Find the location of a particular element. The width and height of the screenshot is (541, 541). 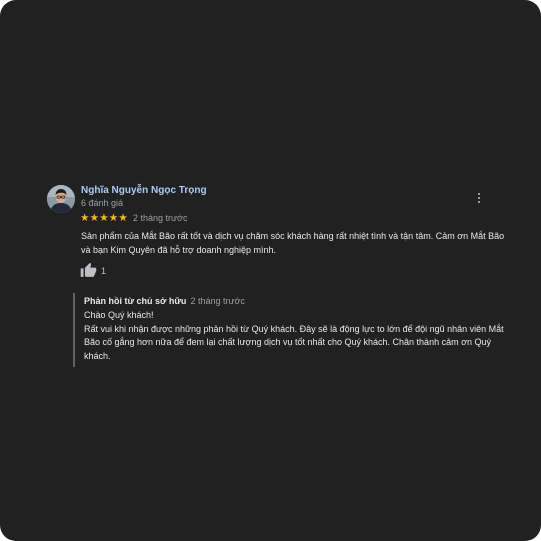

avatar is located at coordinates (61, 199).